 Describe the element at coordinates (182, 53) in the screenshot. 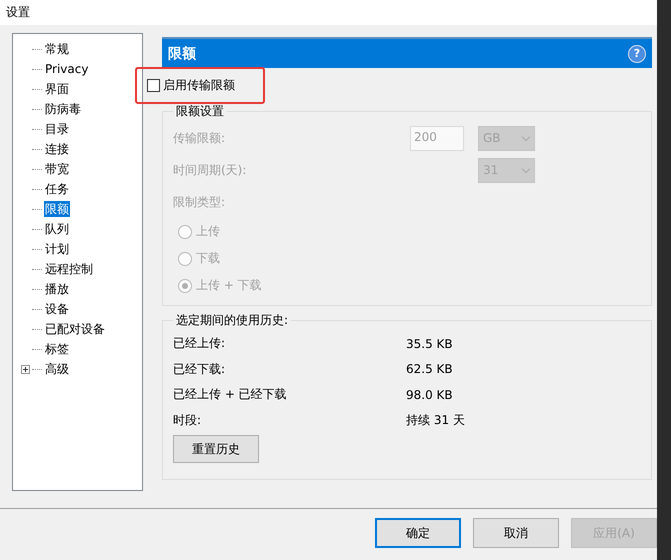

I see `section-title: 限额` at that location.